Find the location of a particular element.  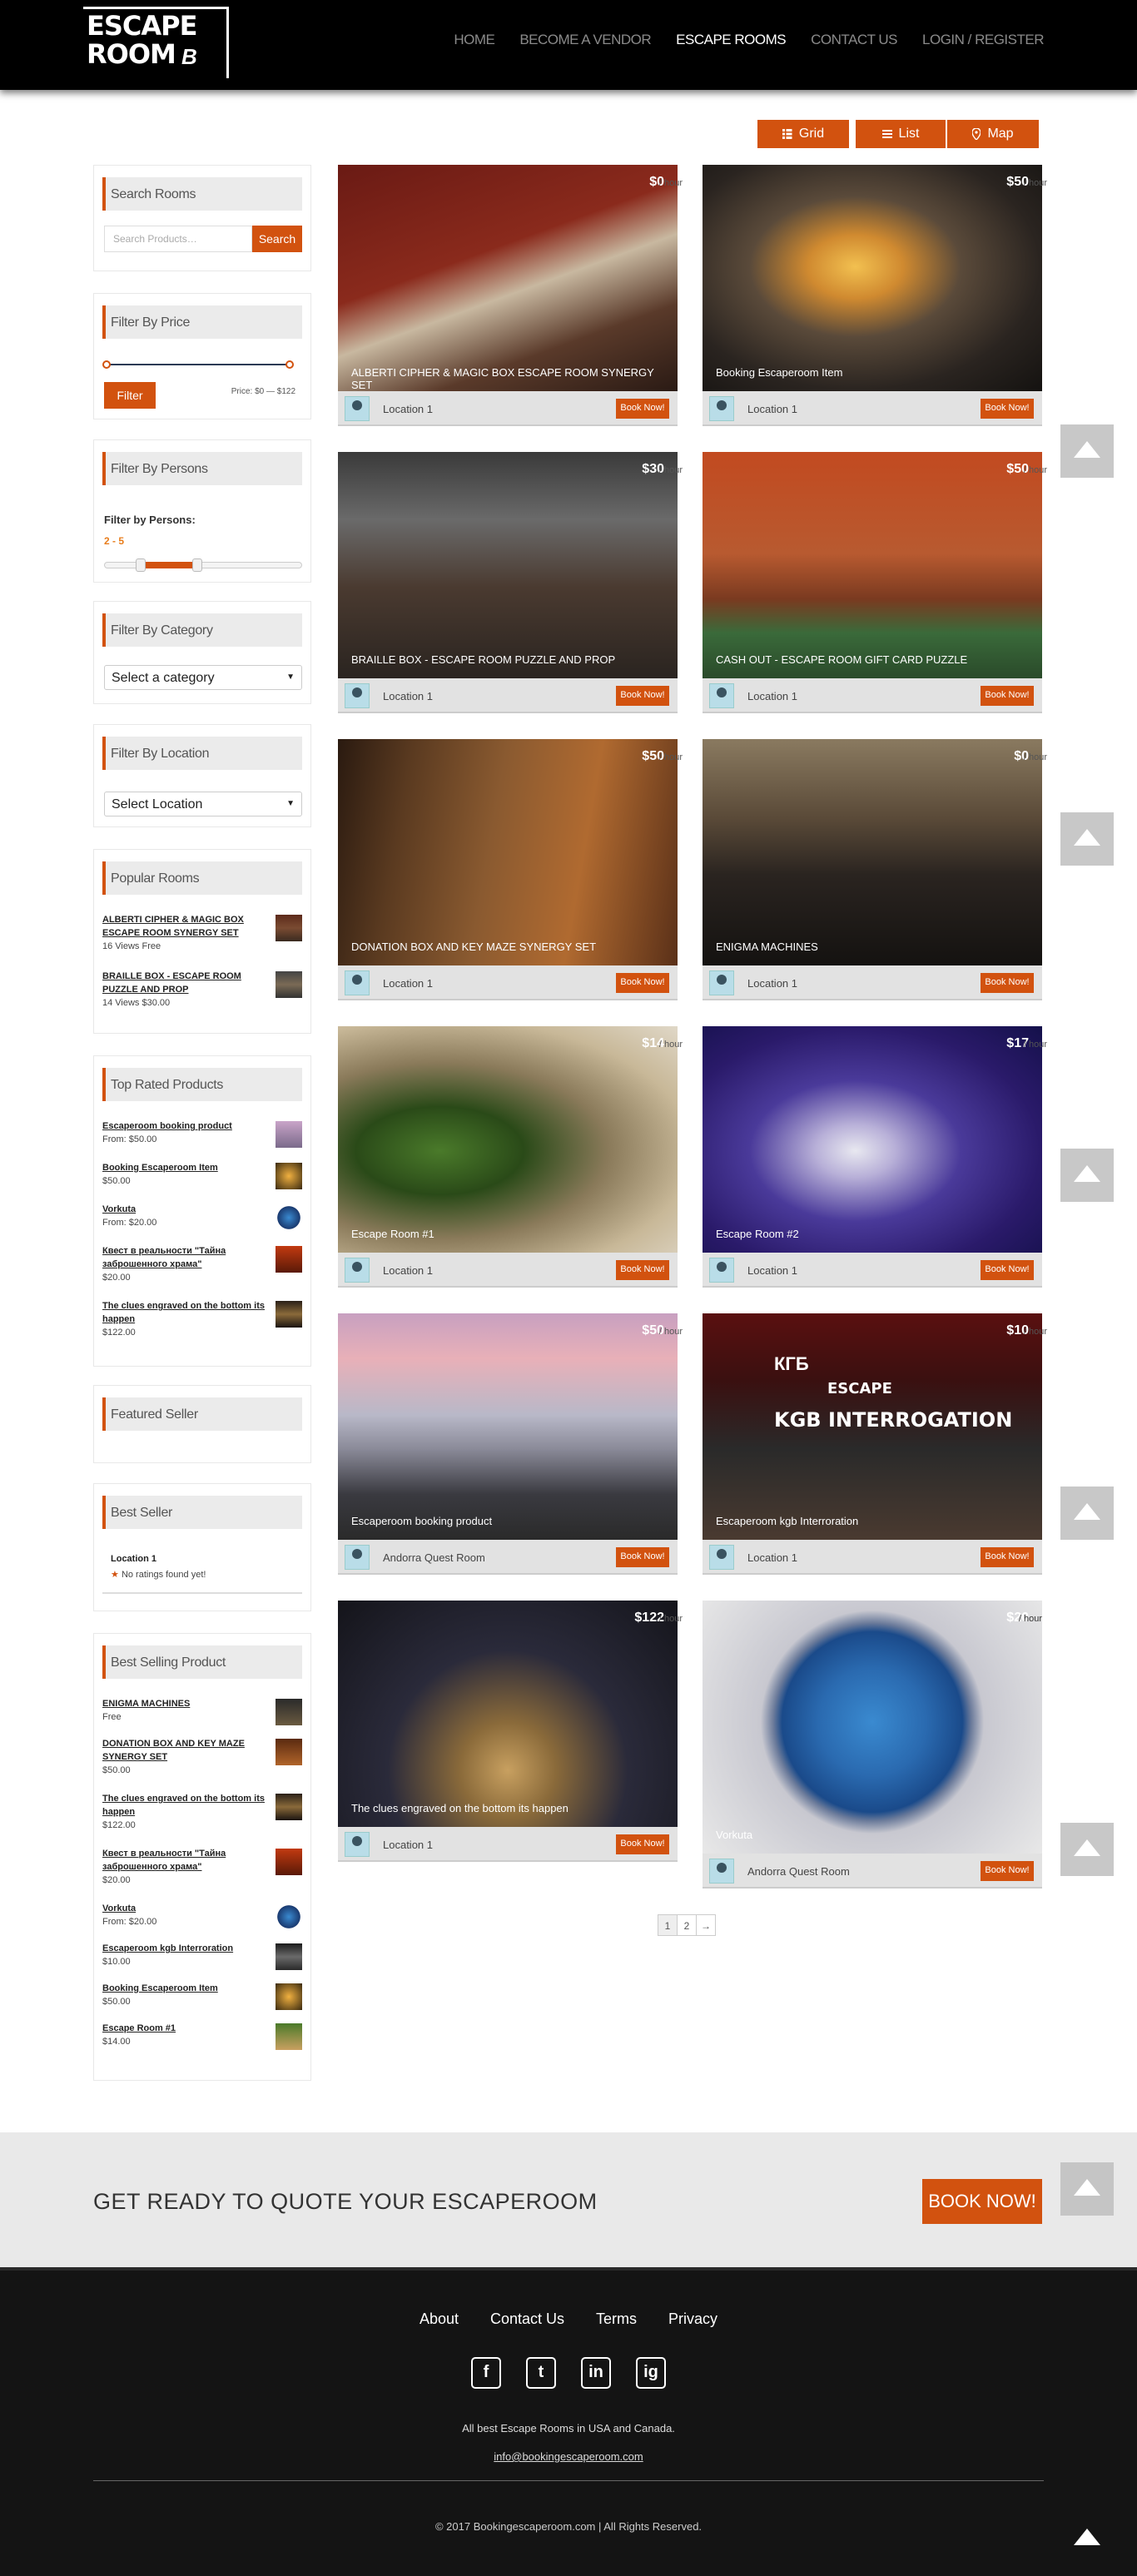

price-slider-track is located at coordinates (199, 364).